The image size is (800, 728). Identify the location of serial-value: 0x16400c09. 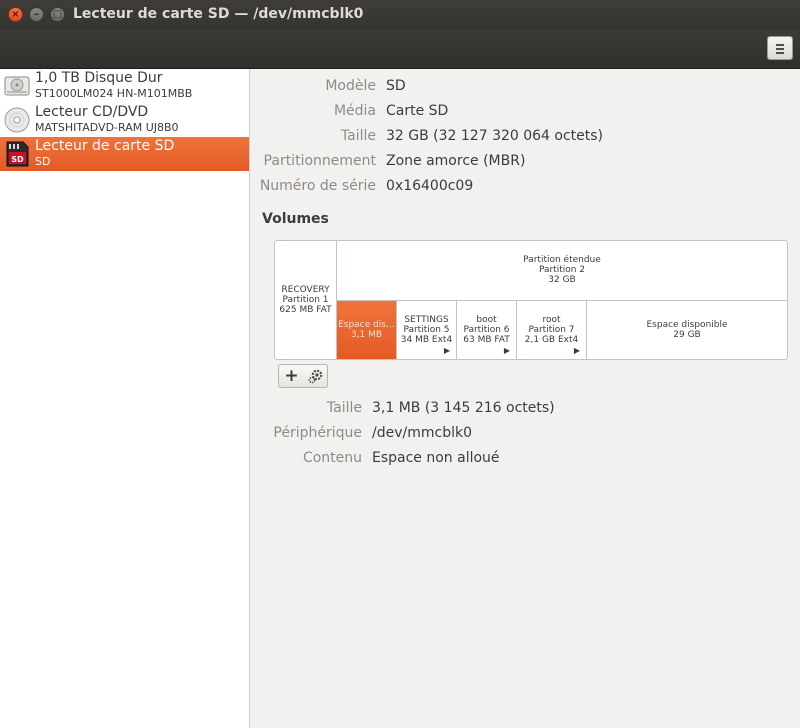
(430, 186).